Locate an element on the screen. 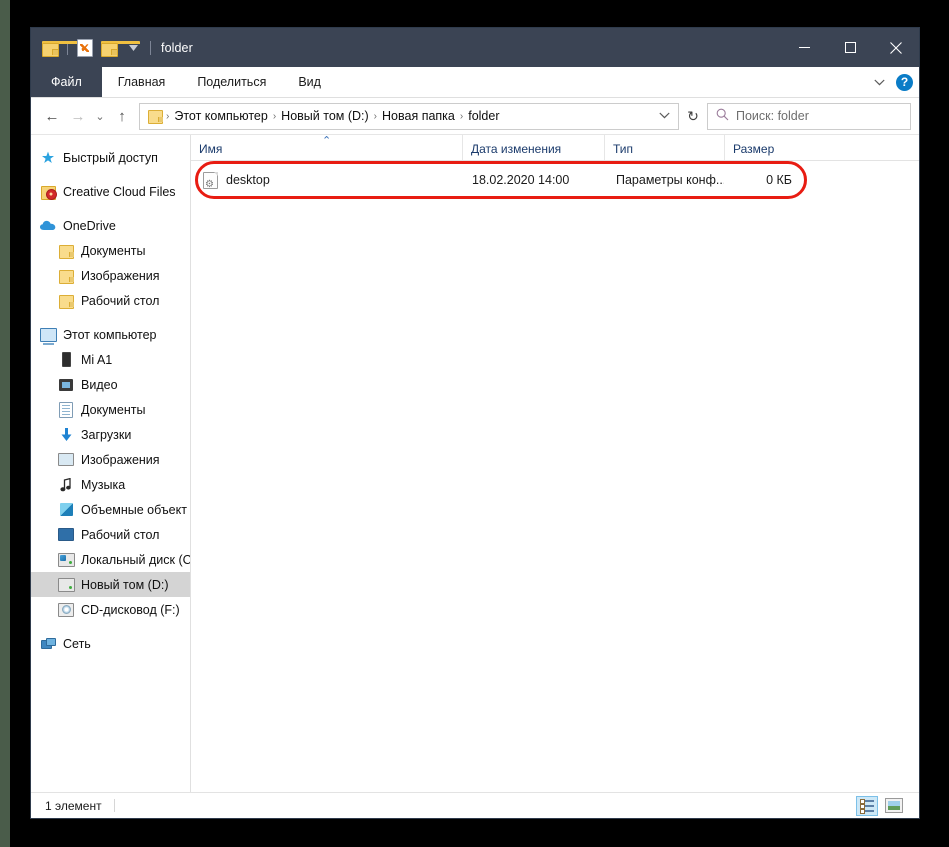 This screenshot has width=949, height=847. column-header-label: Тип is located at coordinates (623, 149).